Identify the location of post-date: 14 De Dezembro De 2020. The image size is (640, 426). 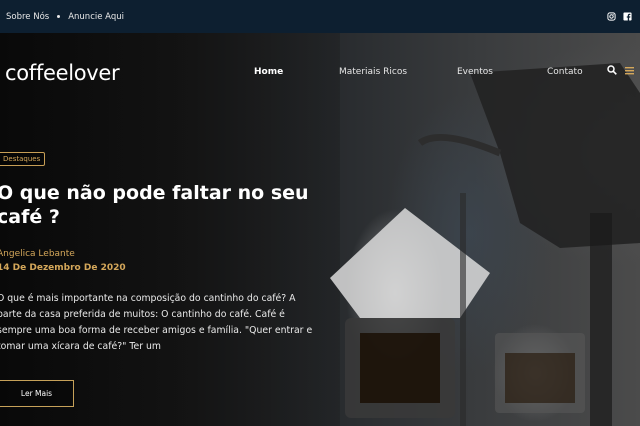
(63, 268).